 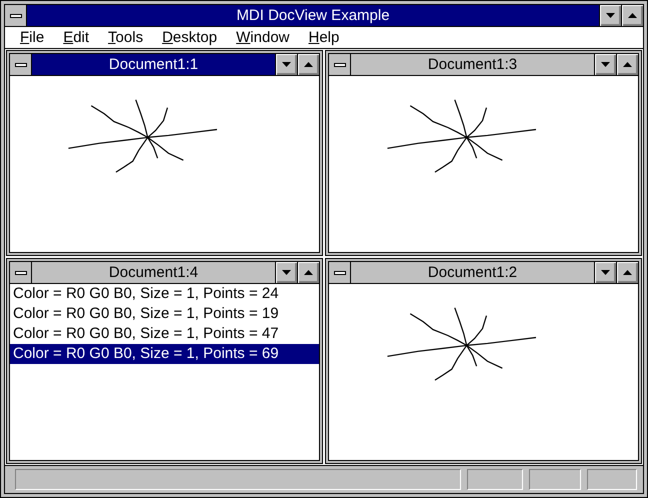 I want to click on document-title: Document1:2, so click(x=472, y=273).